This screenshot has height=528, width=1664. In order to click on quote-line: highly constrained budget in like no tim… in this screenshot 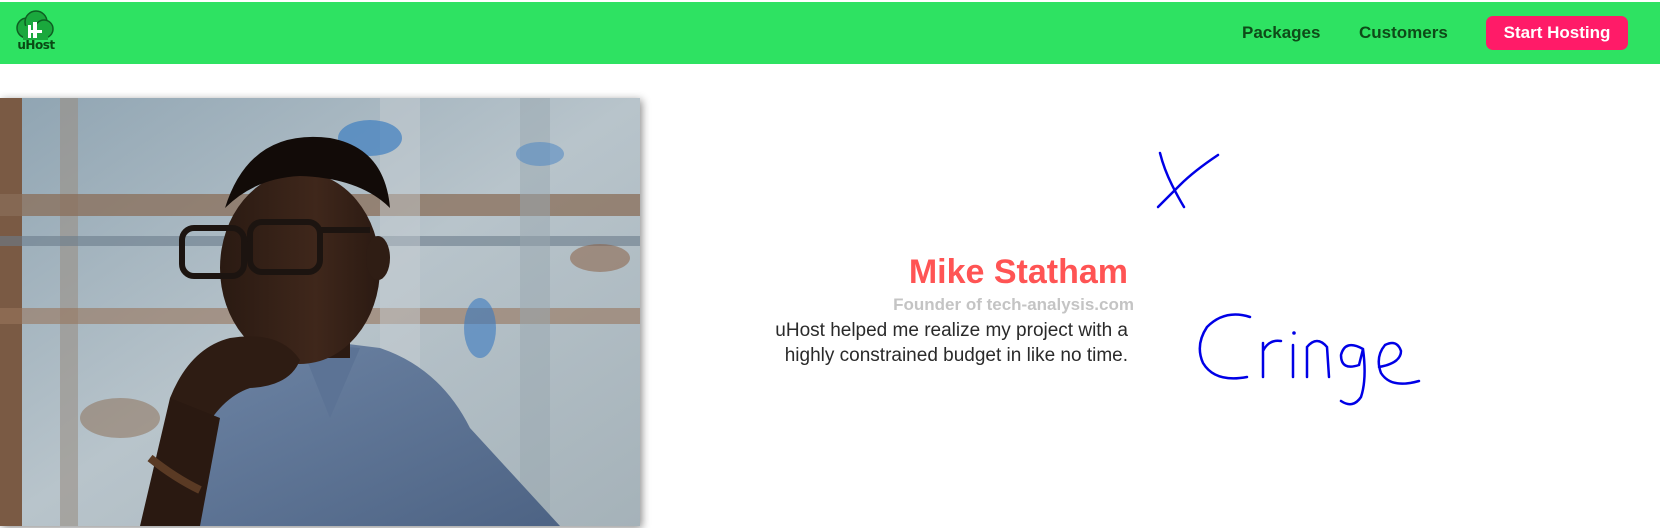, I will do `click(956, 355)`.